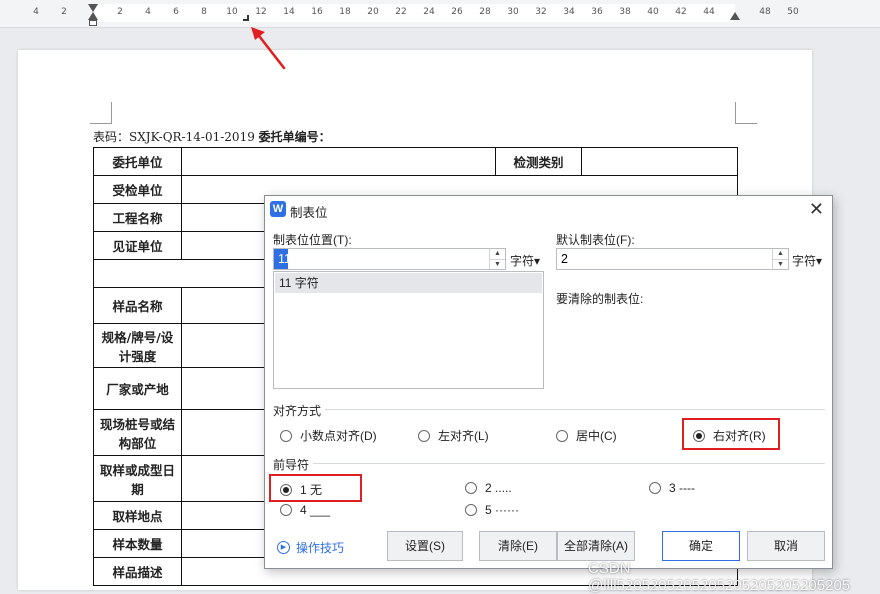  Describe the element at coordinates (786, 546) in the screenshot. I see `cancel-button: 取消` at that location.